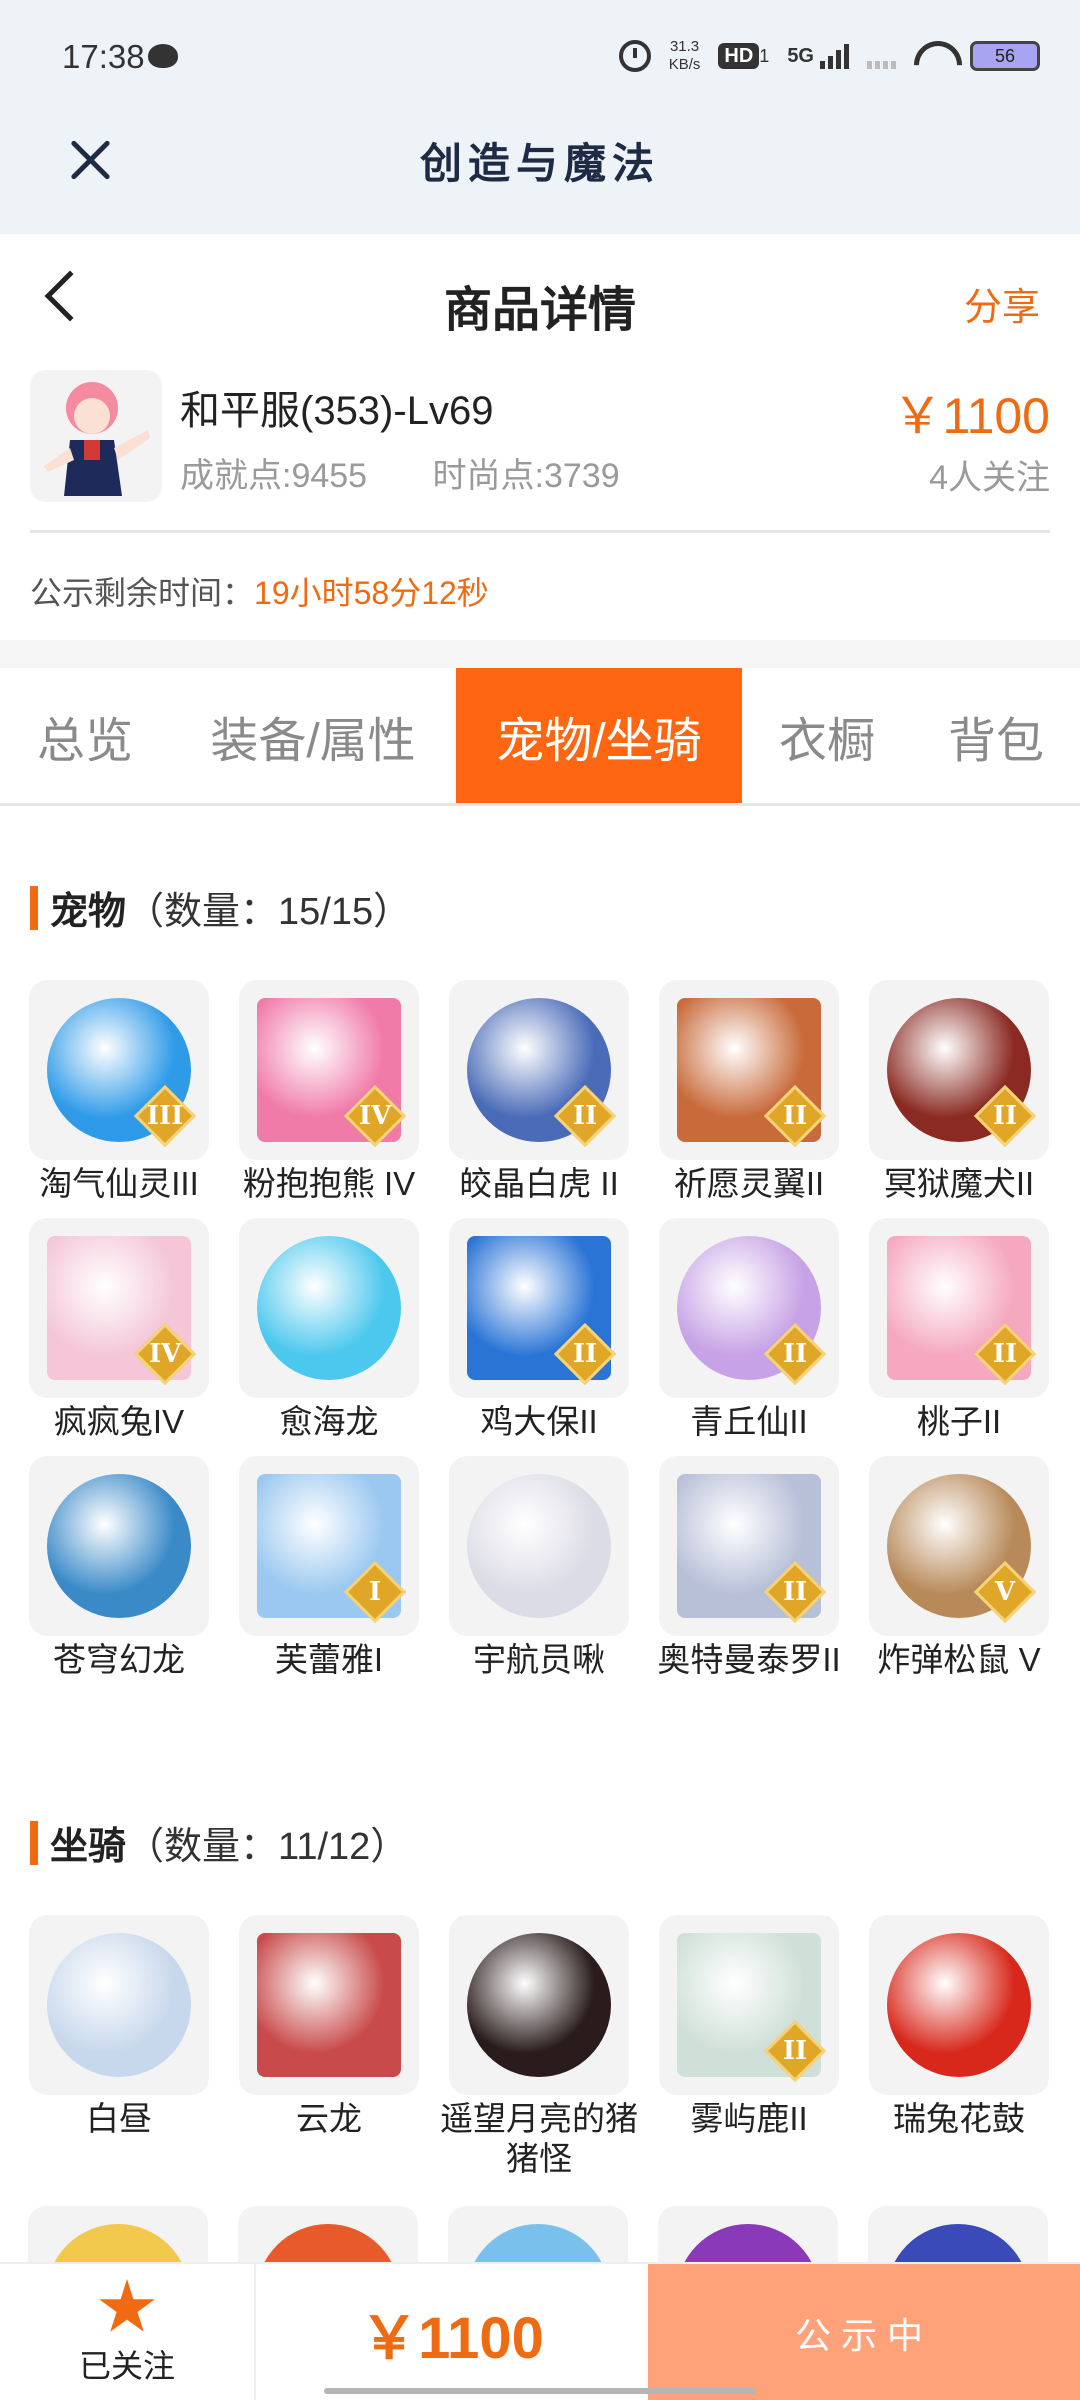  Describe the element at coordinates (634, 56) in the screenshot. I see `alarm-icon` at that location.